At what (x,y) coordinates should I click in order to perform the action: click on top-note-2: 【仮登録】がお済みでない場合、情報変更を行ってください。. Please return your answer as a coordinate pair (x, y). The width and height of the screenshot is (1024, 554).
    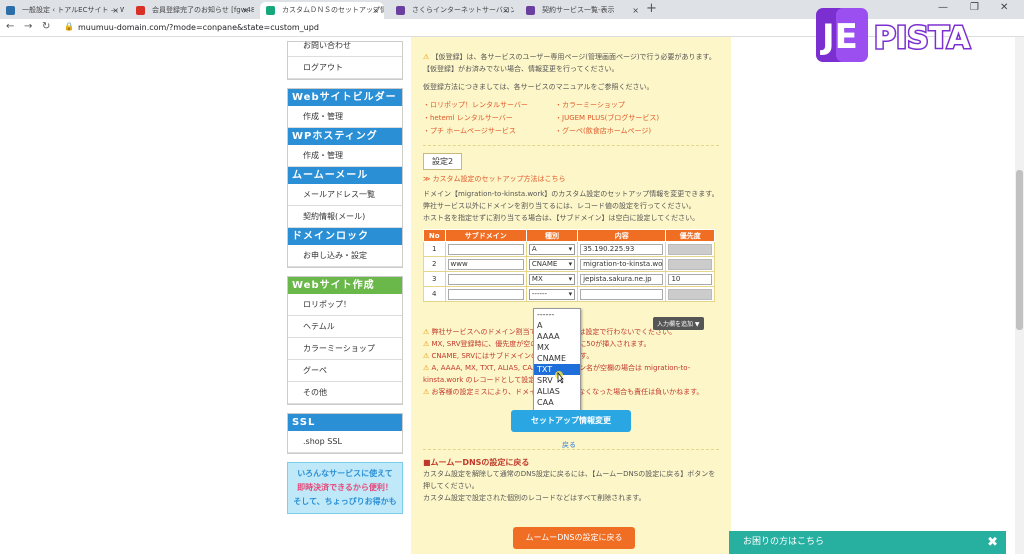
    Looking at the image, I should click on (521, 69).